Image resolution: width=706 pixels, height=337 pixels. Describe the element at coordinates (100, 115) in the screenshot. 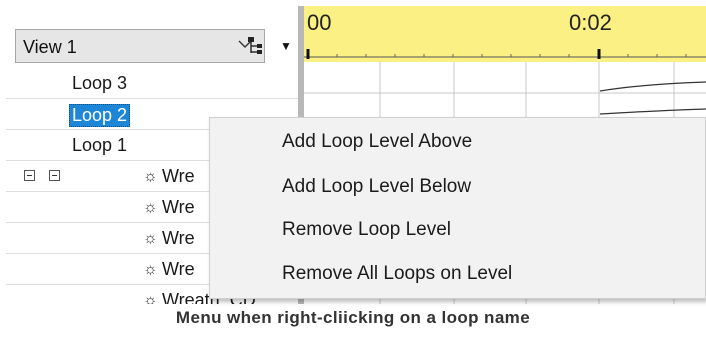

I see `loop-name-selected: Loop 2` at that location.